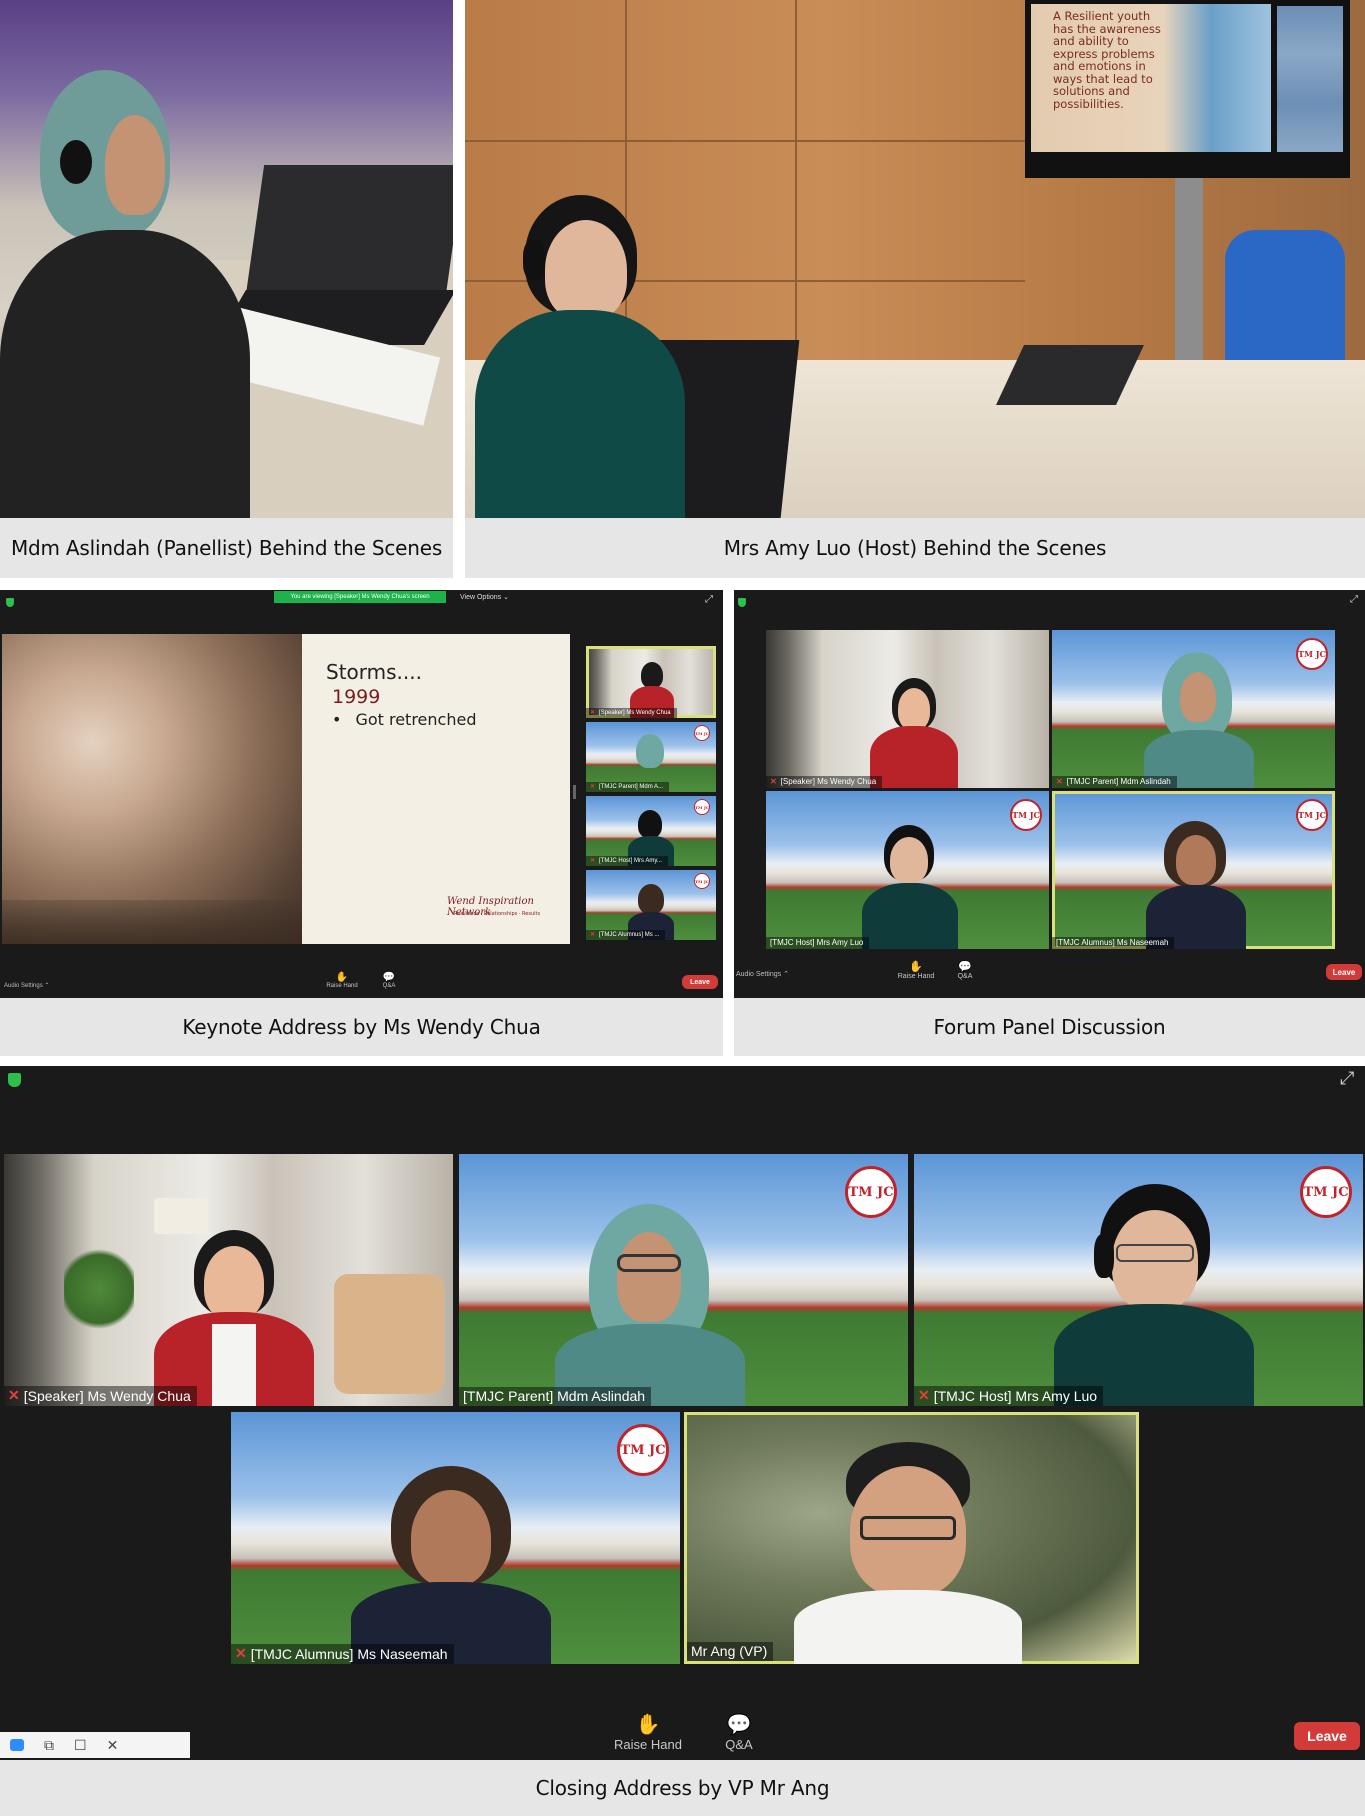 This screenshot has width=1365, height=1820. Describe the element at coordinates (226, 259) in the screenshot. I see `photo-aslindah-behind-scenes` at that location.